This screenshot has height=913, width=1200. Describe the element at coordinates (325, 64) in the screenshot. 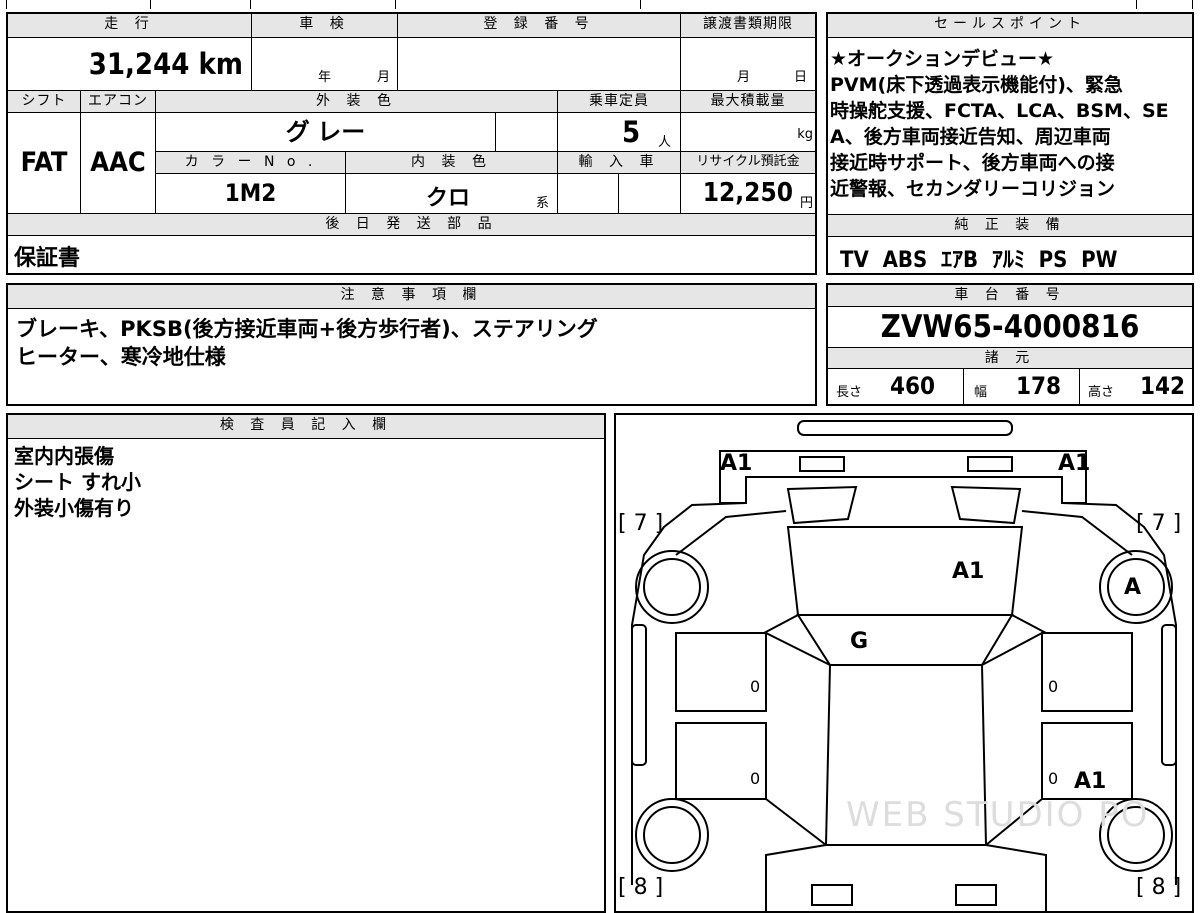

I see `inspection-value: 年 月` at that location.